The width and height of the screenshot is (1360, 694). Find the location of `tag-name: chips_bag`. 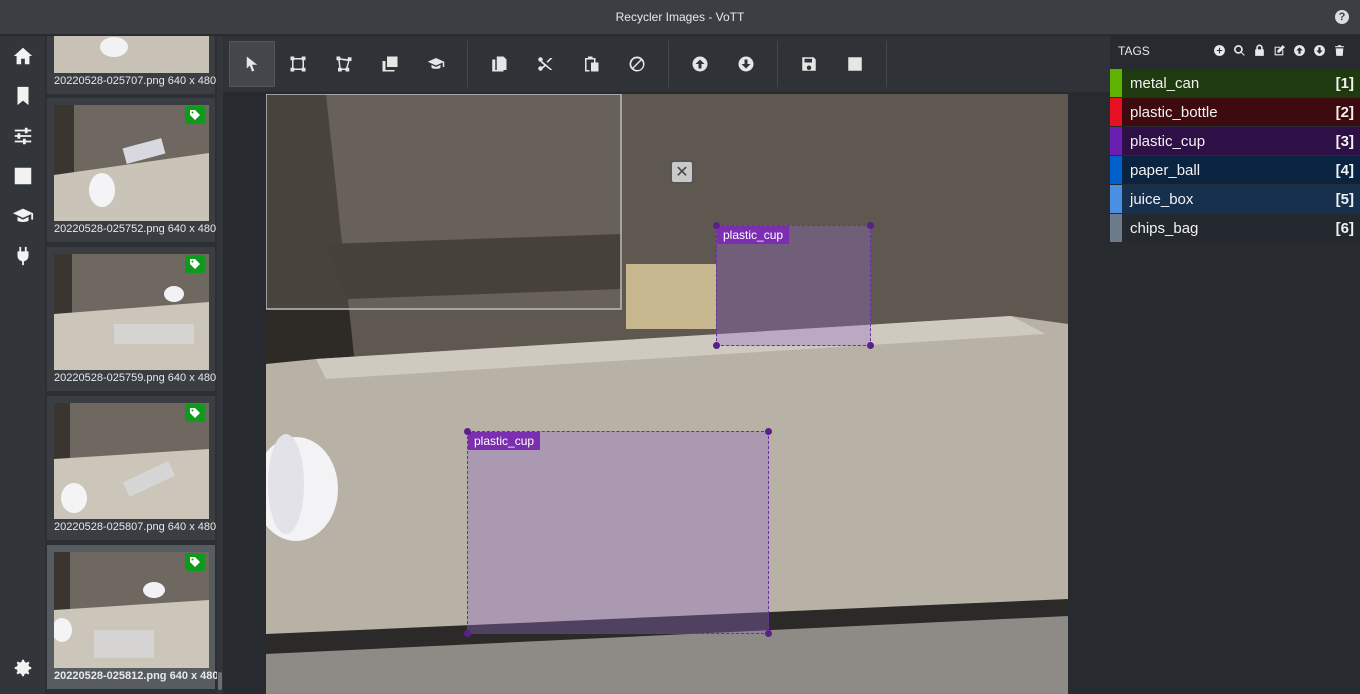

tag-name: chips_bag is located at coordinates (1164, 228).